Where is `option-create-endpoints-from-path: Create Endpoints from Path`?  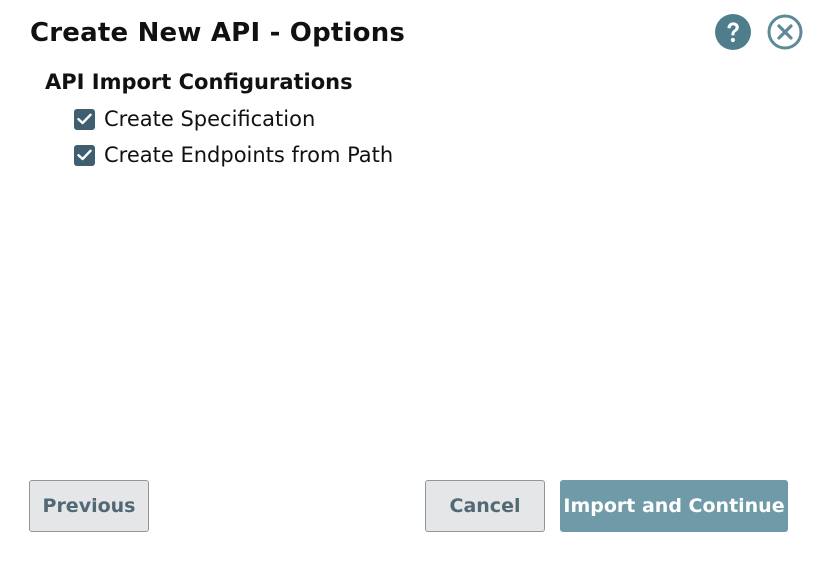
option-create-endpoints-from-path: Create Endpoints from Path is located at coordinates (233, 155).